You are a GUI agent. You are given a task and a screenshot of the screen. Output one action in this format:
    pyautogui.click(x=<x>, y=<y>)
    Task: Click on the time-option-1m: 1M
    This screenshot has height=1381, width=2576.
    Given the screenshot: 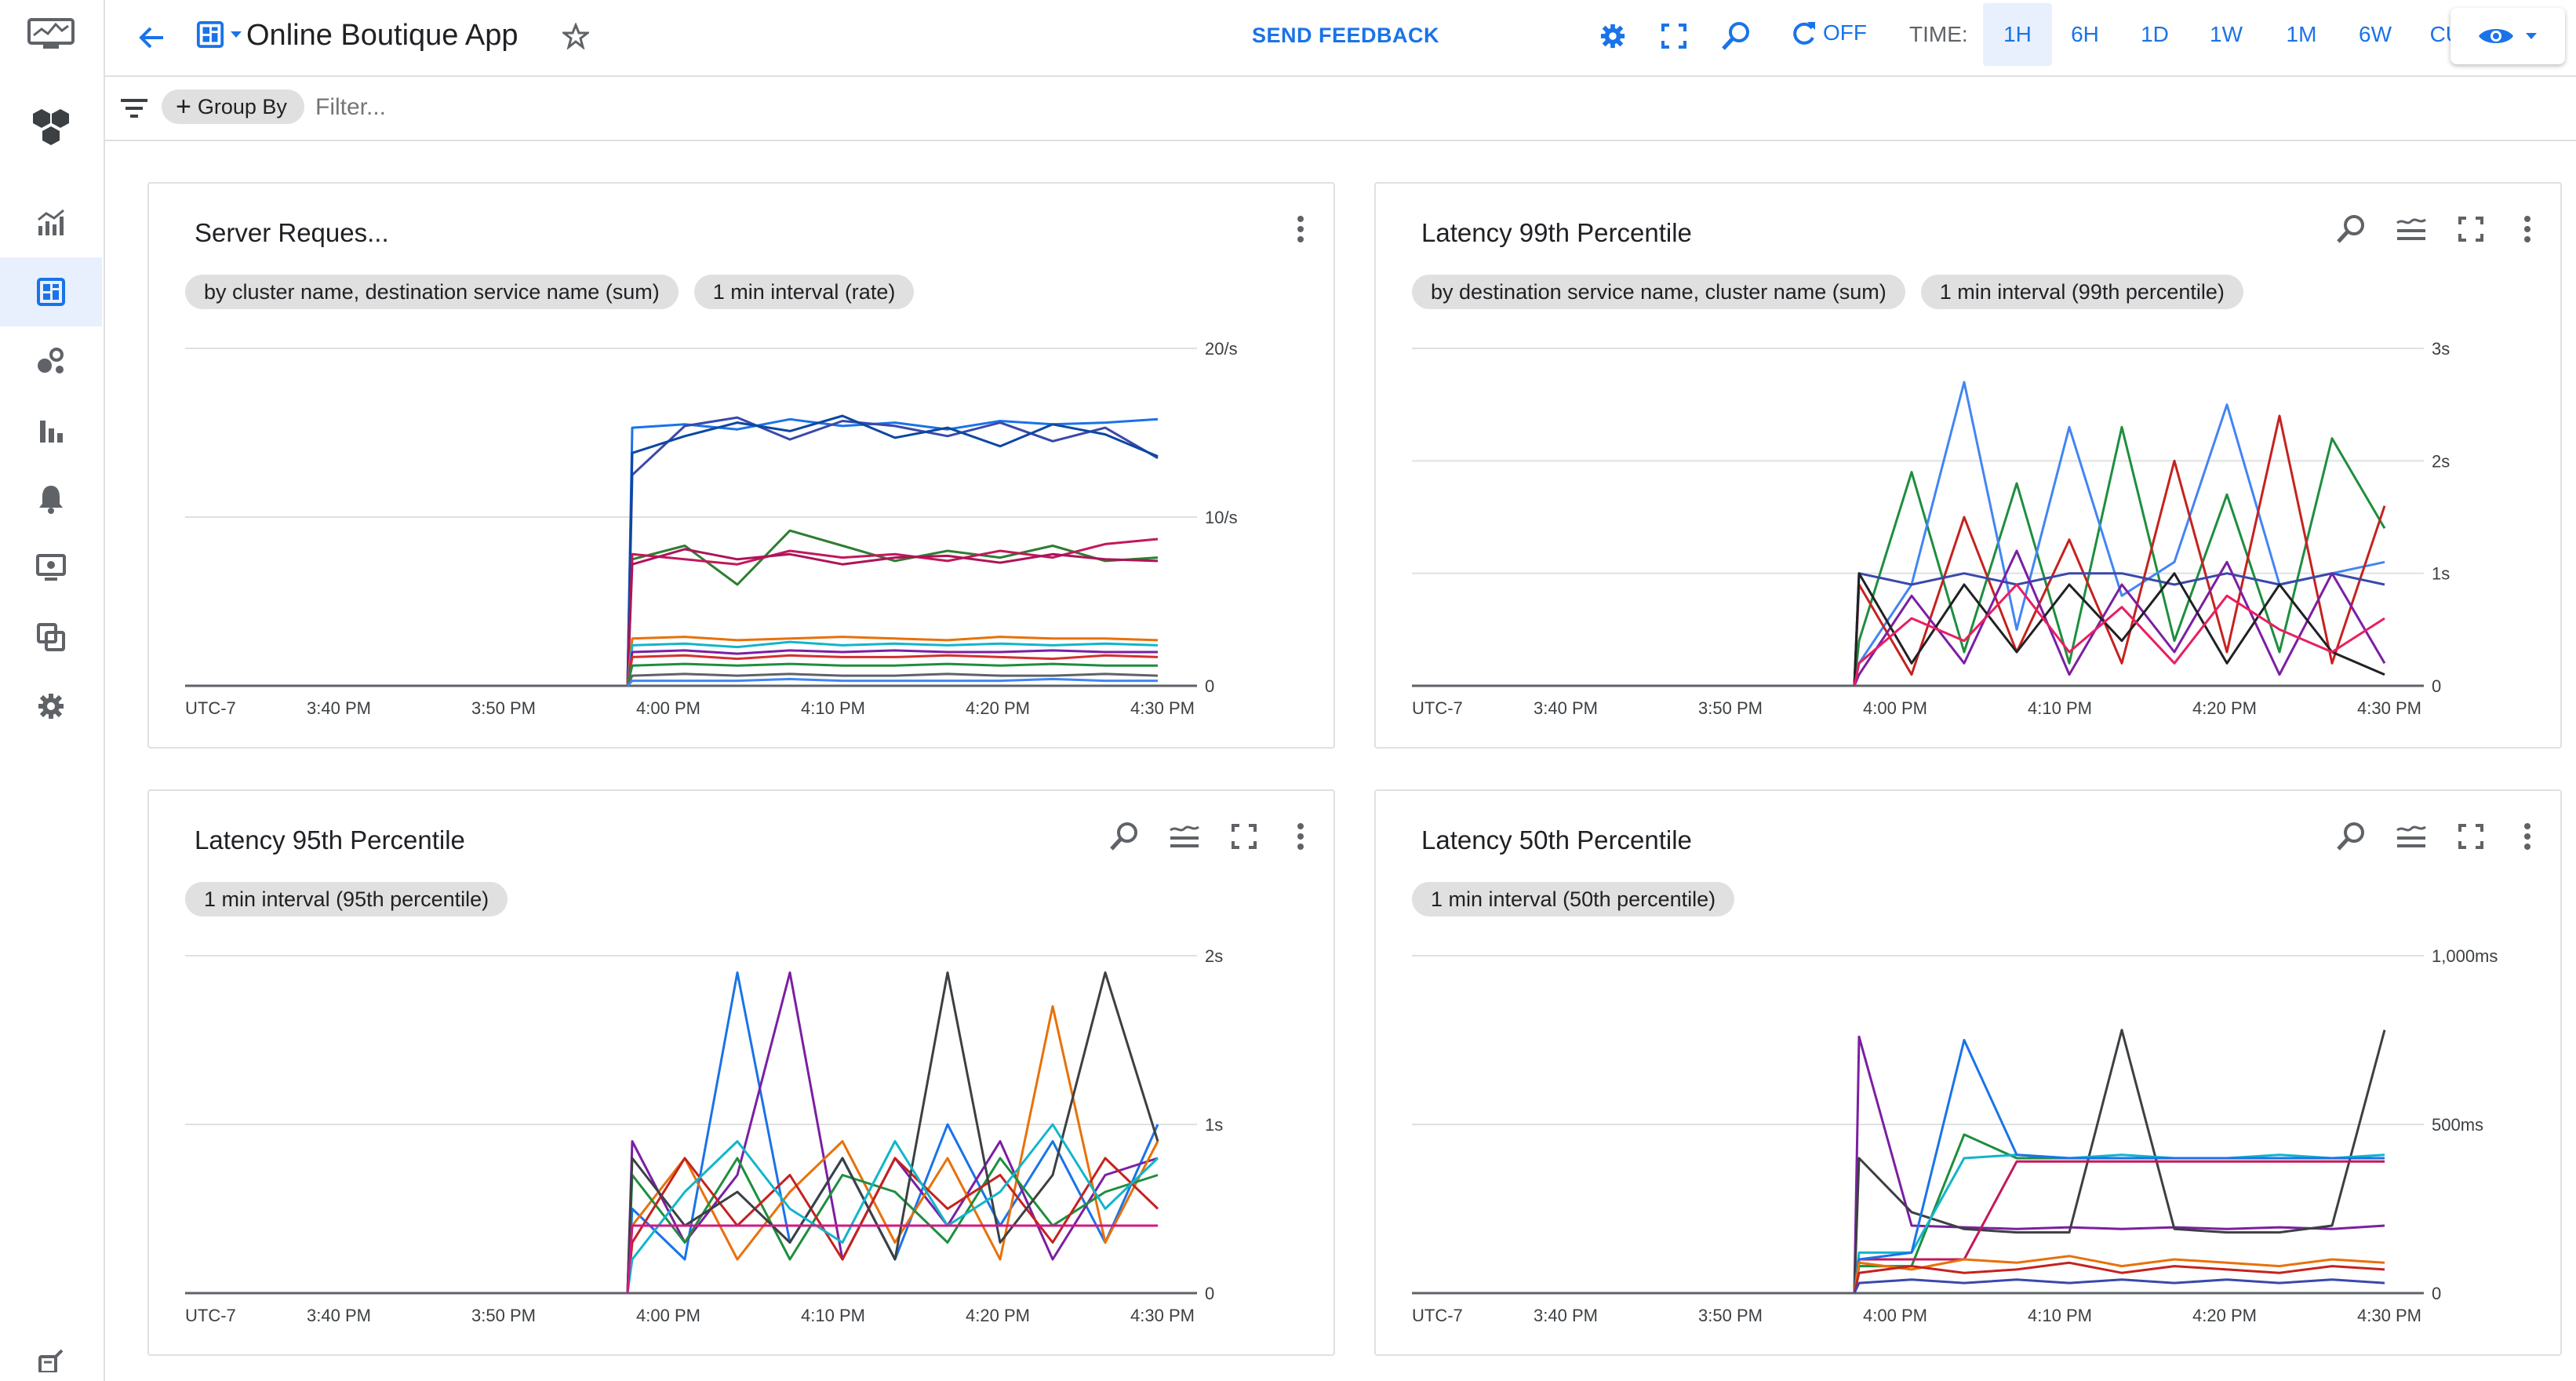 What is the action you would take?
    pyautogui.click(x=2301, y=35)
    